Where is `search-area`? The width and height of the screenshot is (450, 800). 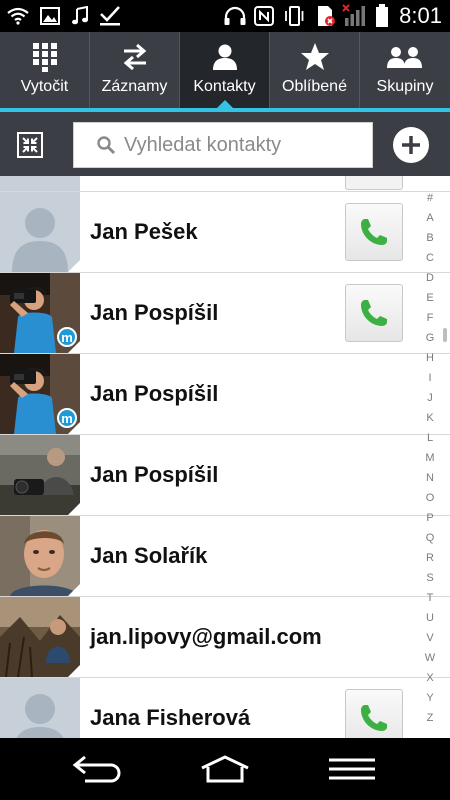
search-area is located at coordinates (225, 144).